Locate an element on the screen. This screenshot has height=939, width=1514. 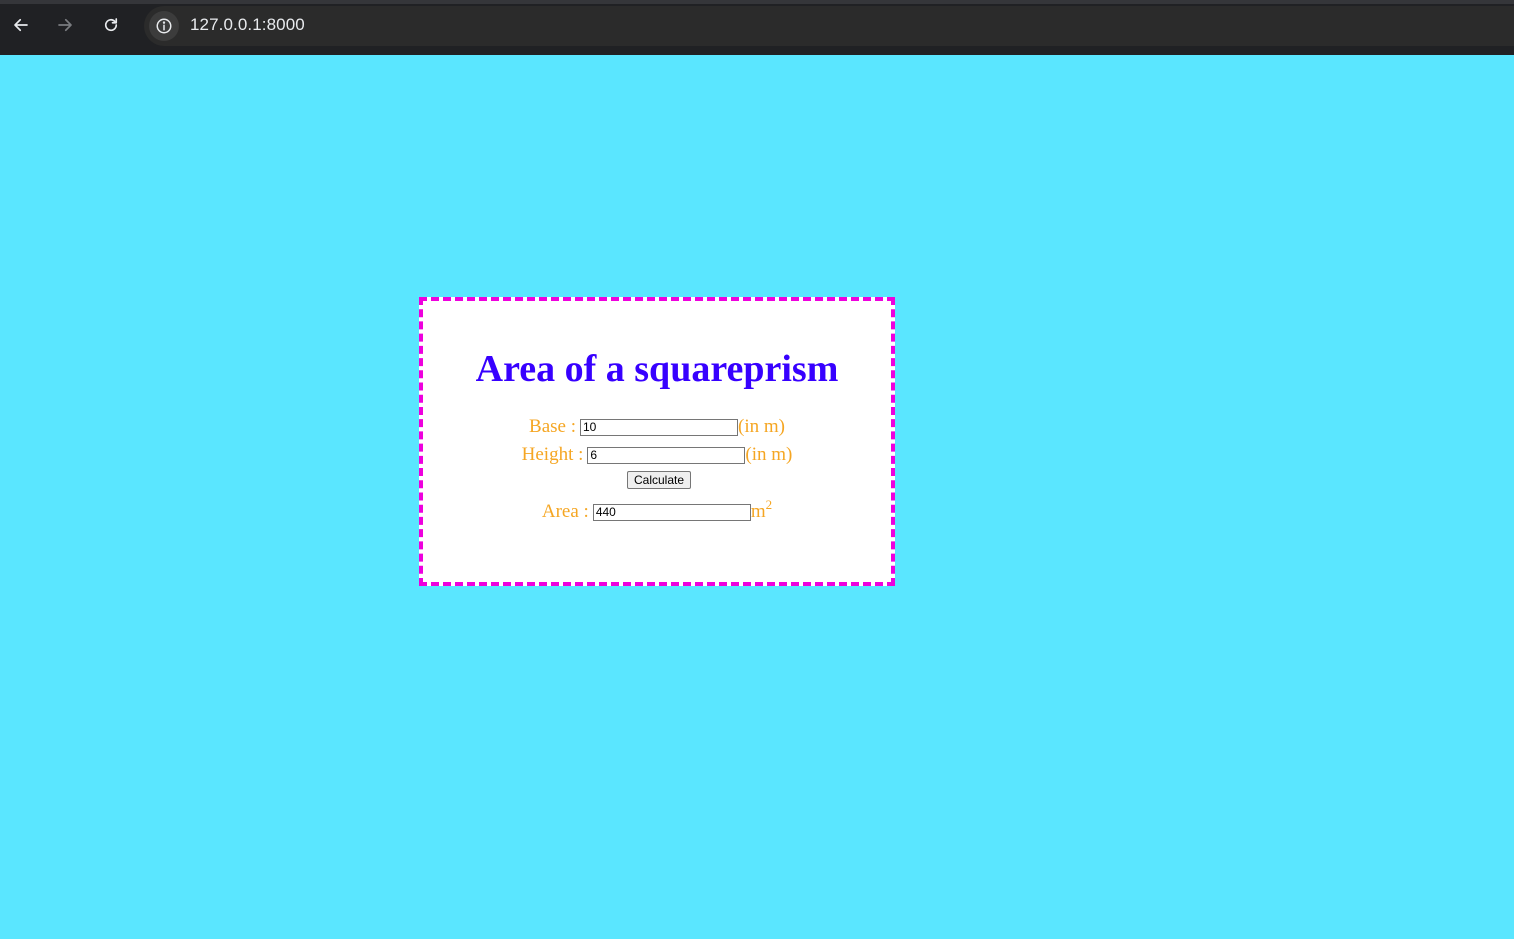
back-button is located at coordinates (21, 25).